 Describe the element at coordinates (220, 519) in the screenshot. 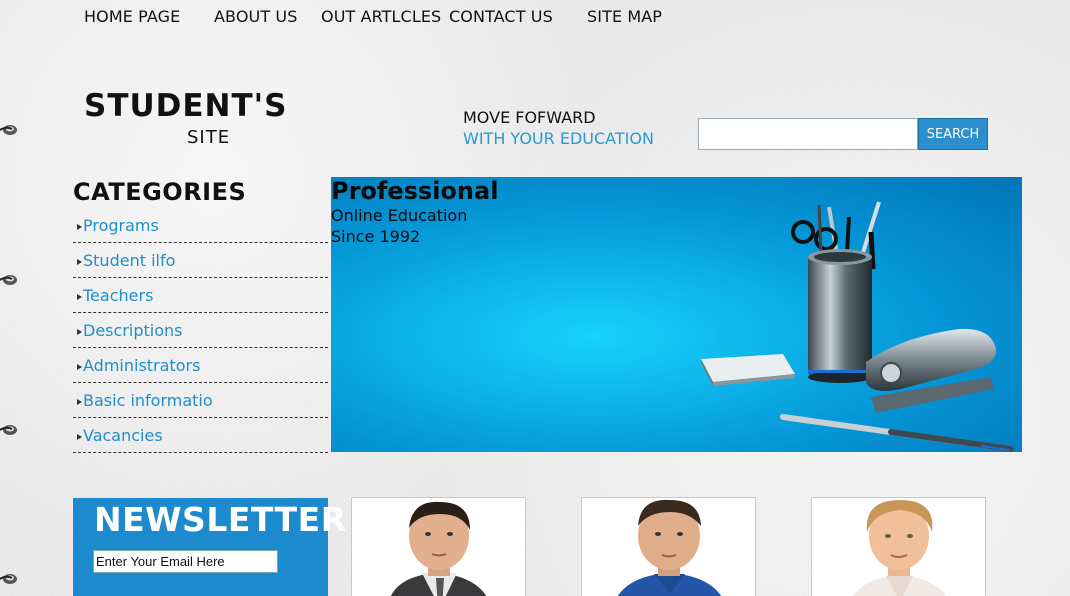

I see `newsletter-title: NEWSLETTER` at that location.